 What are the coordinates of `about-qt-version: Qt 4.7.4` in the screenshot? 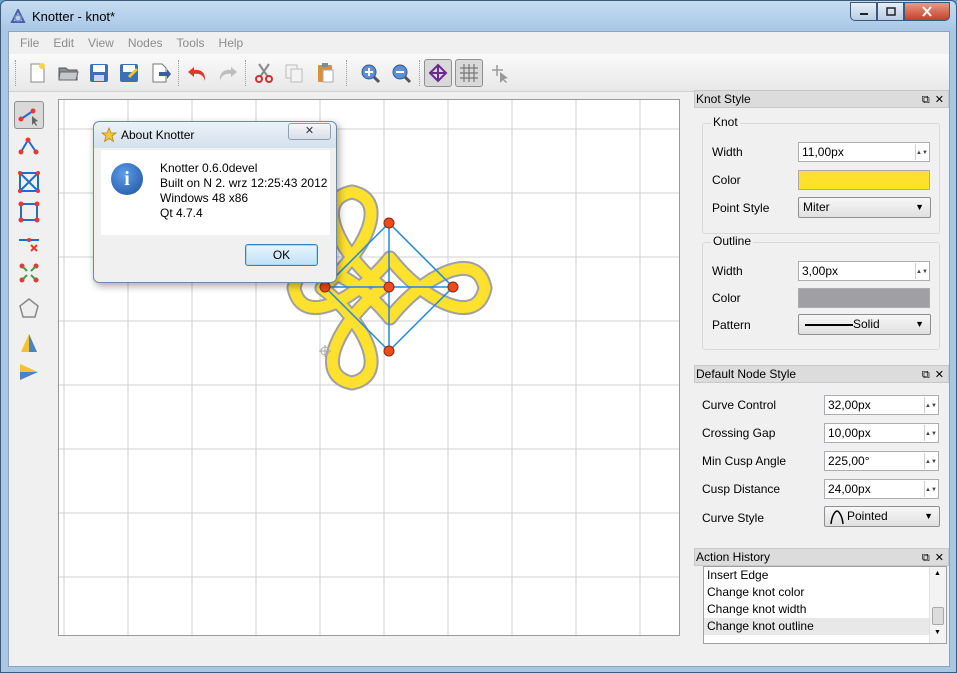 It's located at (181, 213).